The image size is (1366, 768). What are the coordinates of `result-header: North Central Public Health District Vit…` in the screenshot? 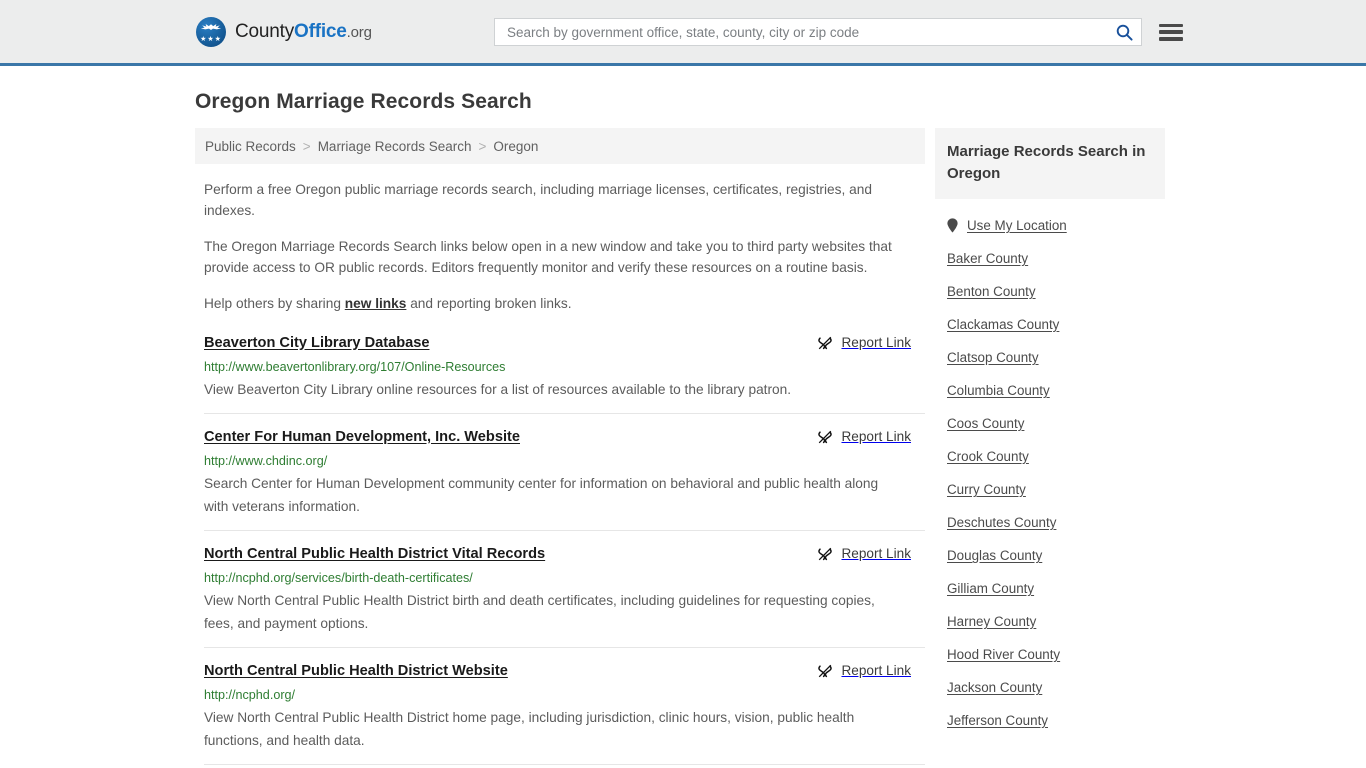 It's located at (564, 554).